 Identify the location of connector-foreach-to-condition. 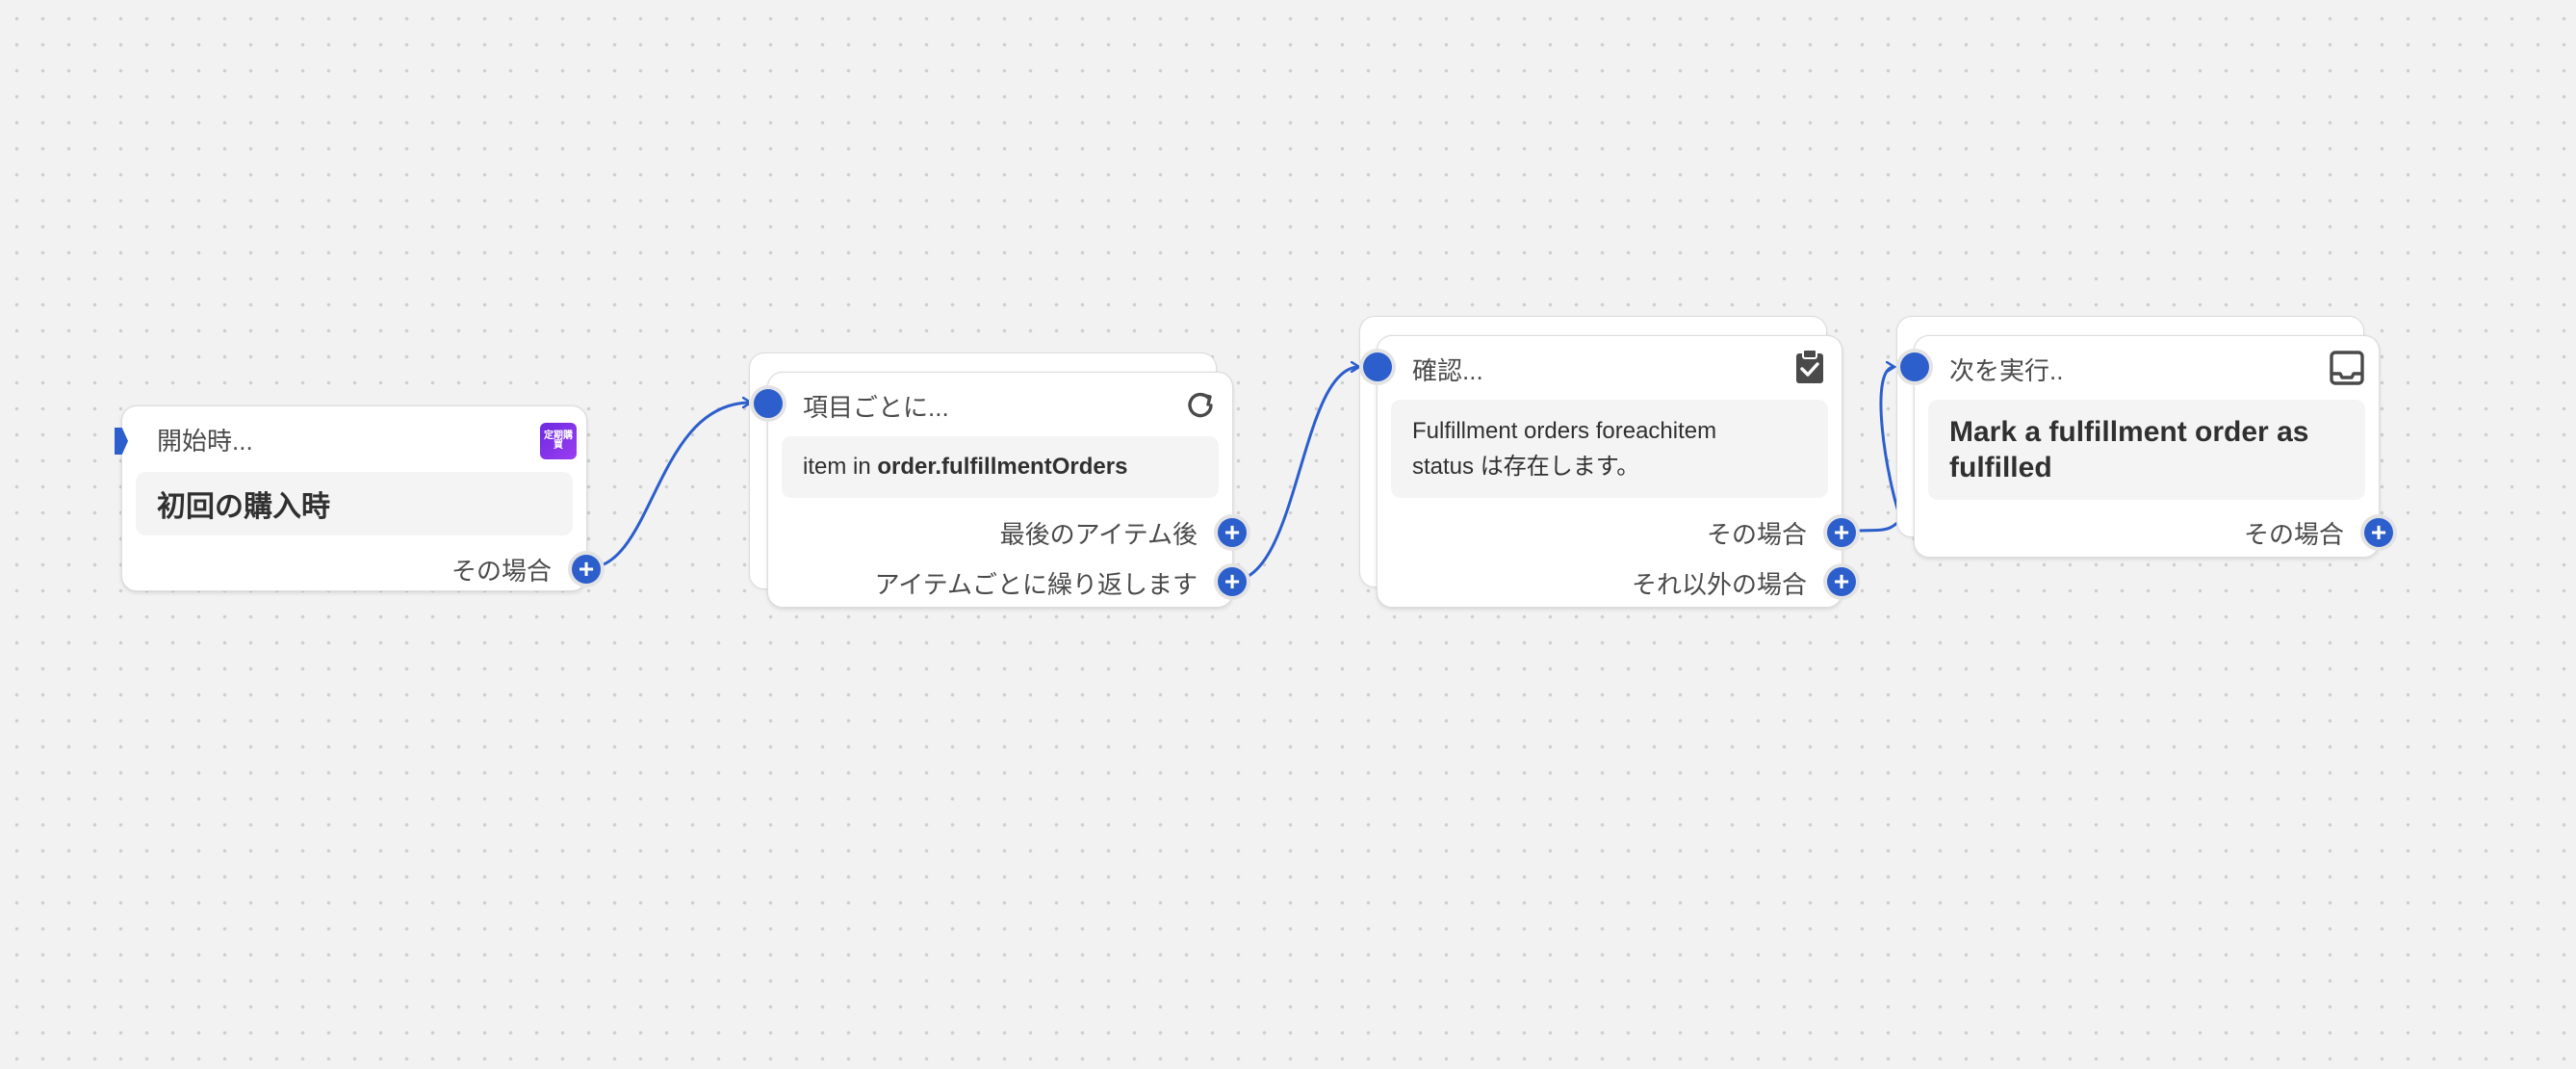
(1295, 475).